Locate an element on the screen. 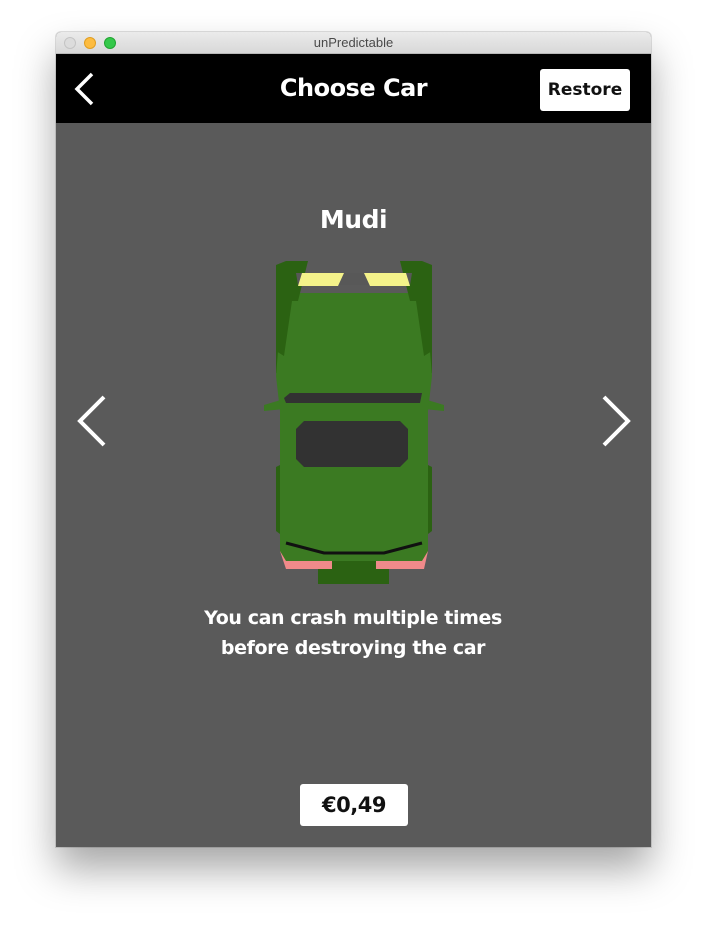 Image resolution: width=707 pixels, height=927 pixels. navbar: Choose Car Restore is located at coordinates (353, 88).